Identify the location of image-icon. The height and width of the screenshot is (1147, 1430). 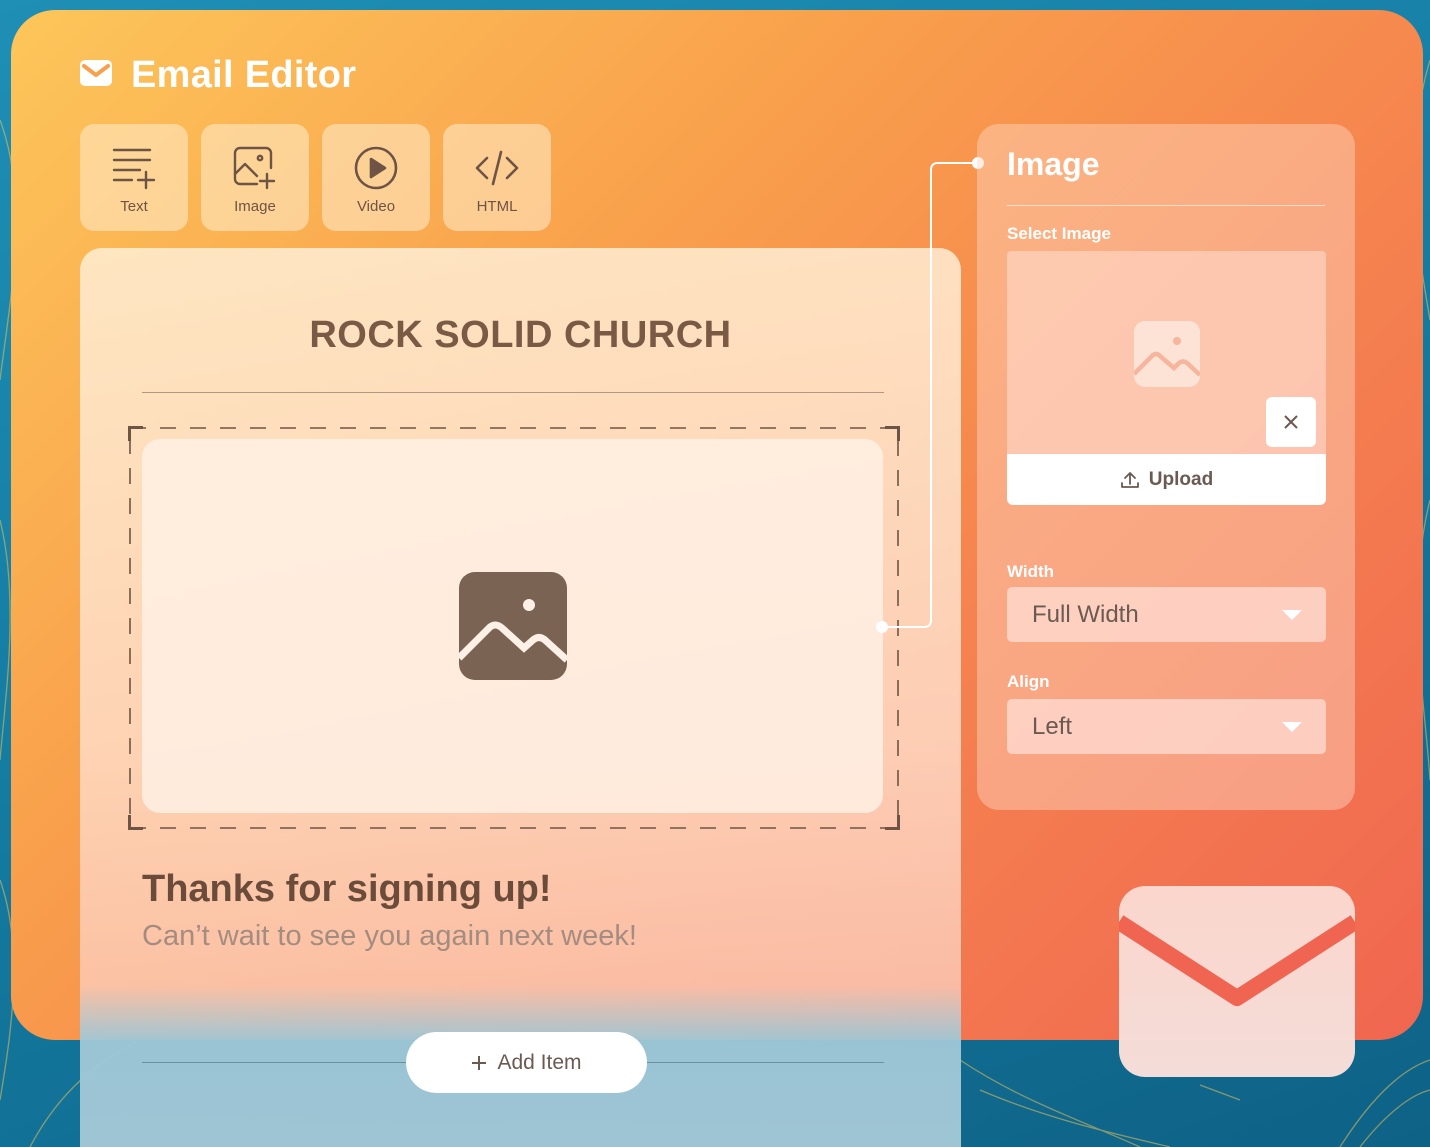
(1167, 354).